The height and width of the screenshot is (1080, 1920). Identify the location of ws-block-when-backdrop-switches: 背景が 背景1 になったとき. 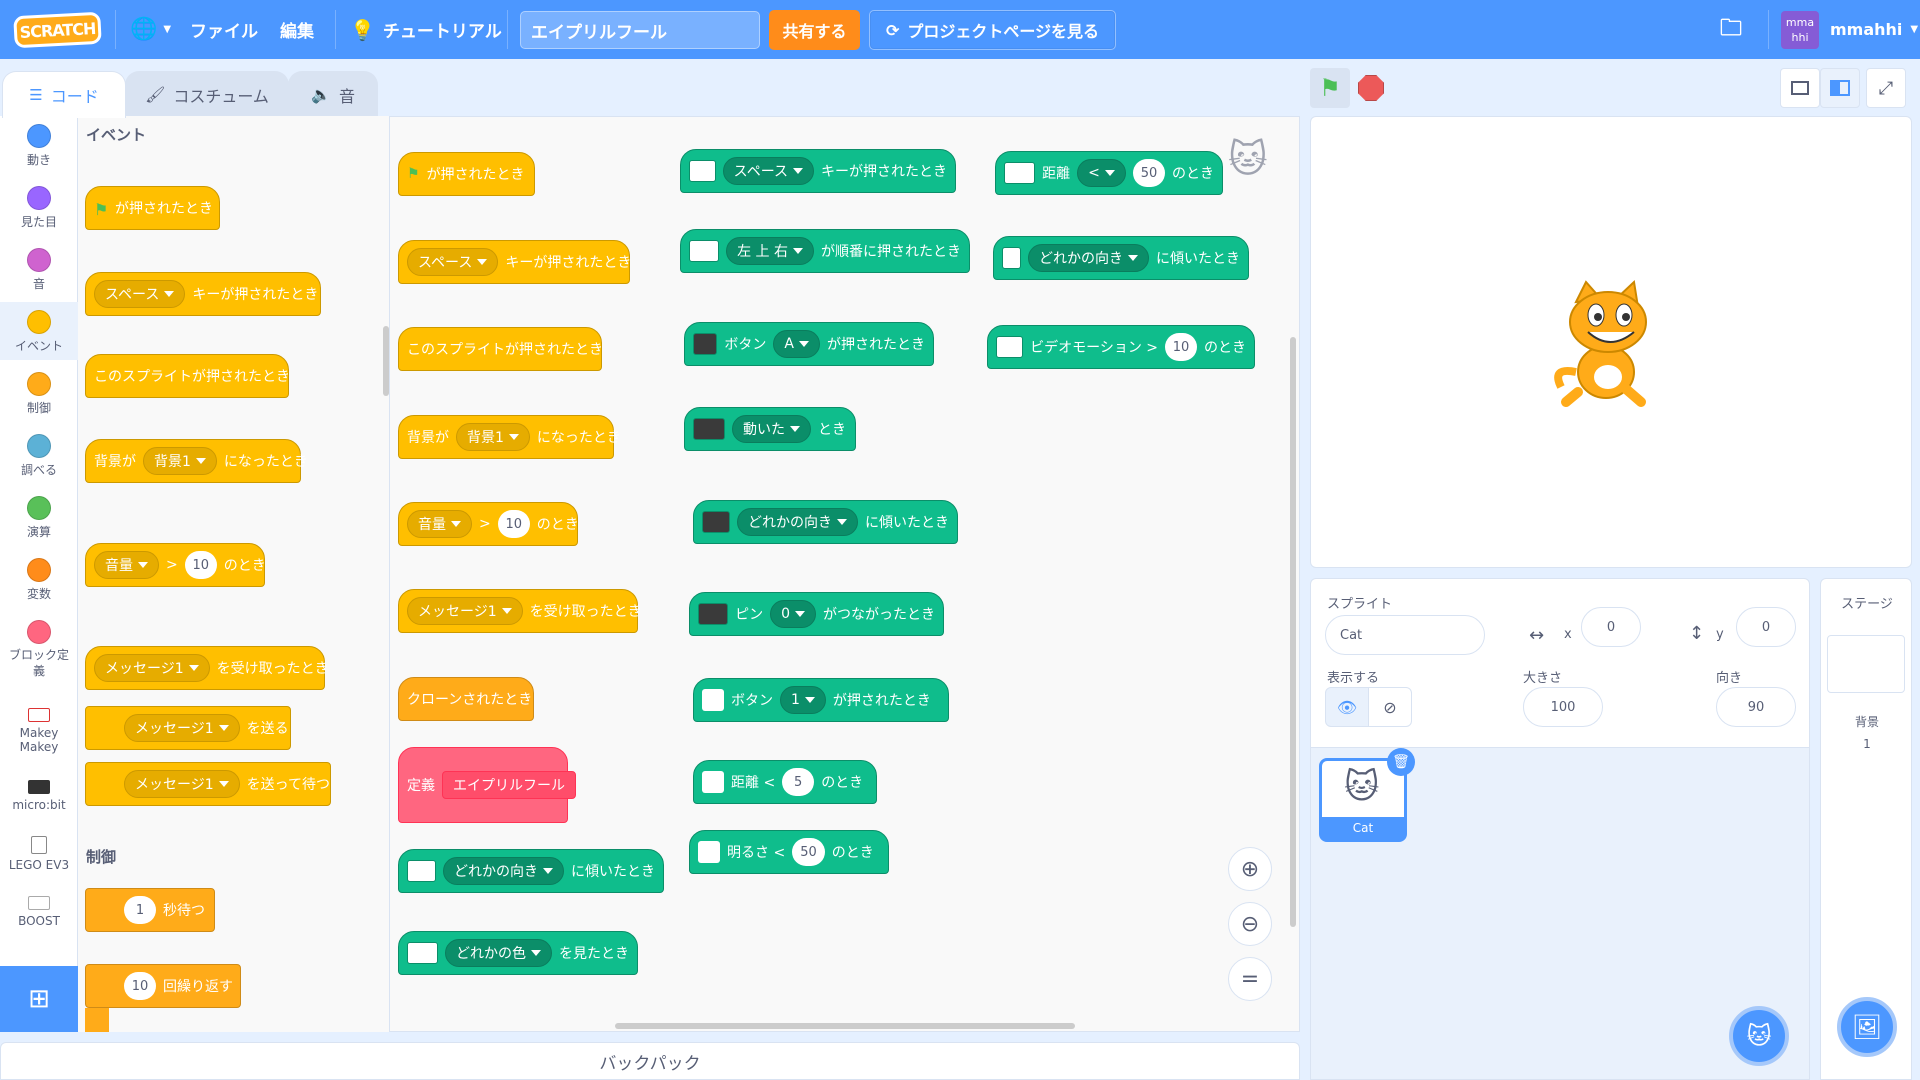
(509, 437).